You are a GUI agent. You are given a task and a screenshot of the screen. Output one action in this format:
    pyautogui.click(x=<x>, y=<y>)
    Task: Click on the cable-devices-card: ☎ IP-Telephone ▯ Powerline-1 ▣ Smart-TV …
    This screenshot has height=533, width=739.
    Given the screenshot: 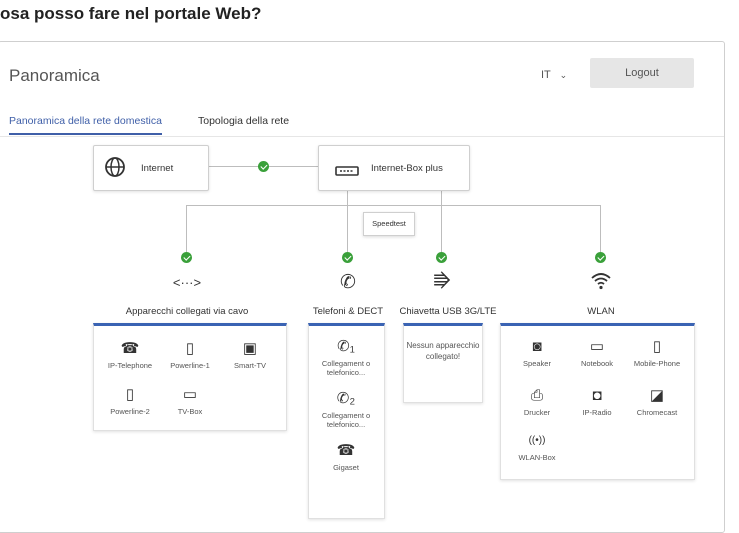 What is the action you would take?
    pyautogui.click(x=190, y=377)
    